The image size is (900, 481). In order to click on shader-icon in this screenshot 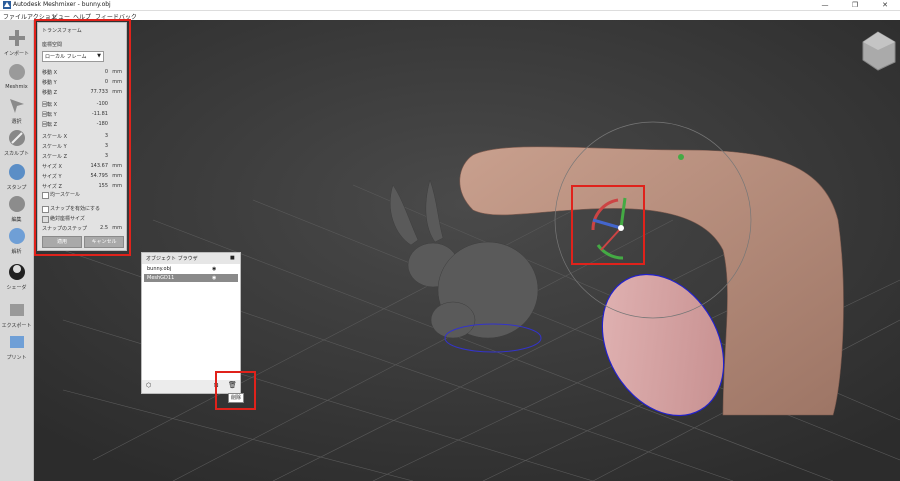, I will do `click(17, 272)`.